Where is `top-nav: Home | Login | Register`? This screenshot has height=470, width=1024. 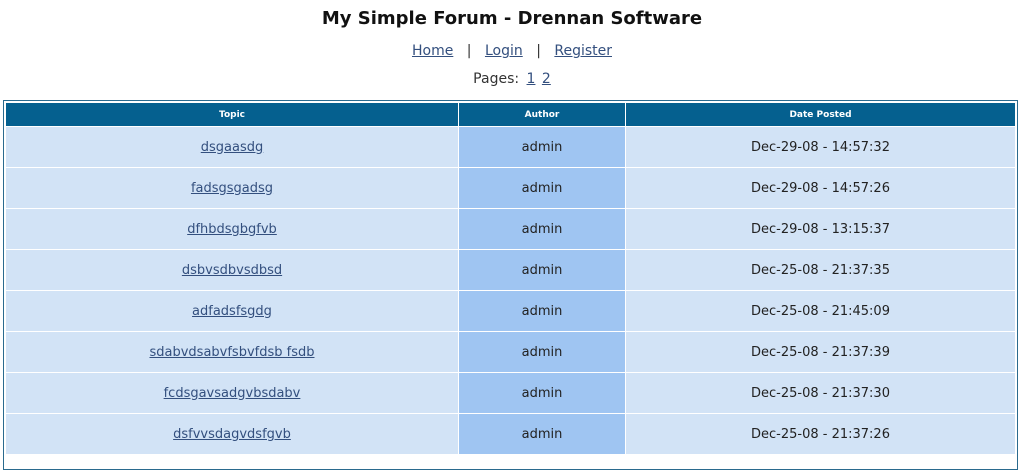
top-nav: Home | Login | Register is located at coordinates (512, 51).